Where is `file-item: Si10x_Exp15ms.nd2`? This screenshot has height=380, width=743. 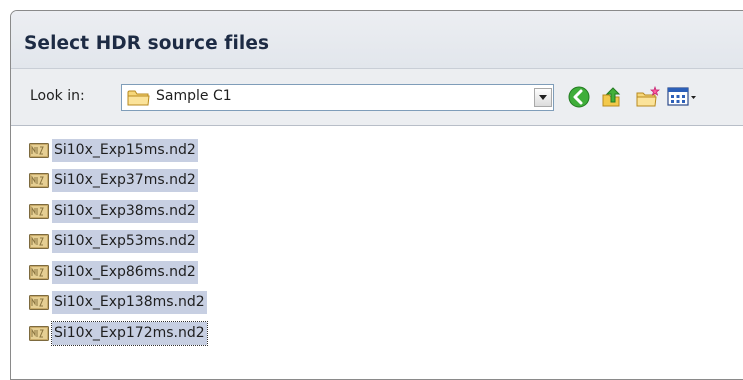
file-item: Si10x_Exp15ms.nd2 is located at coordinates (113, 150).